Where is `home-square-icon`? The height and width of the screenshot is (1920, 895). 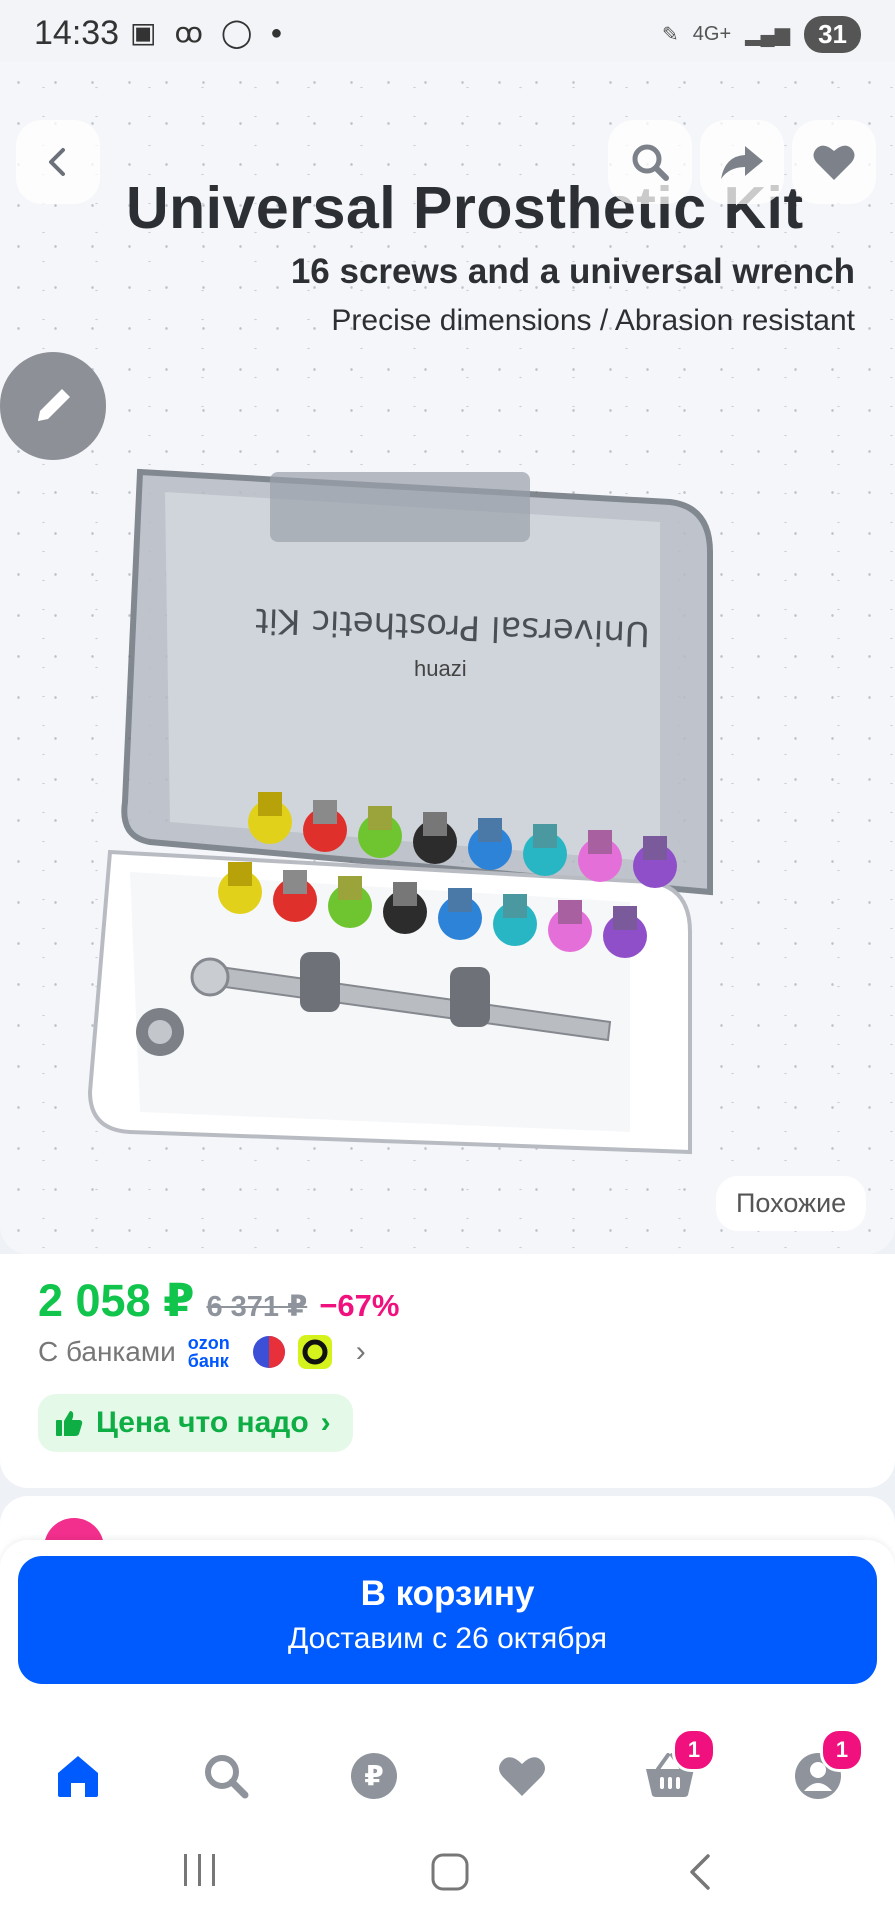 home-square-icon is located at coordinates (450, 1872).